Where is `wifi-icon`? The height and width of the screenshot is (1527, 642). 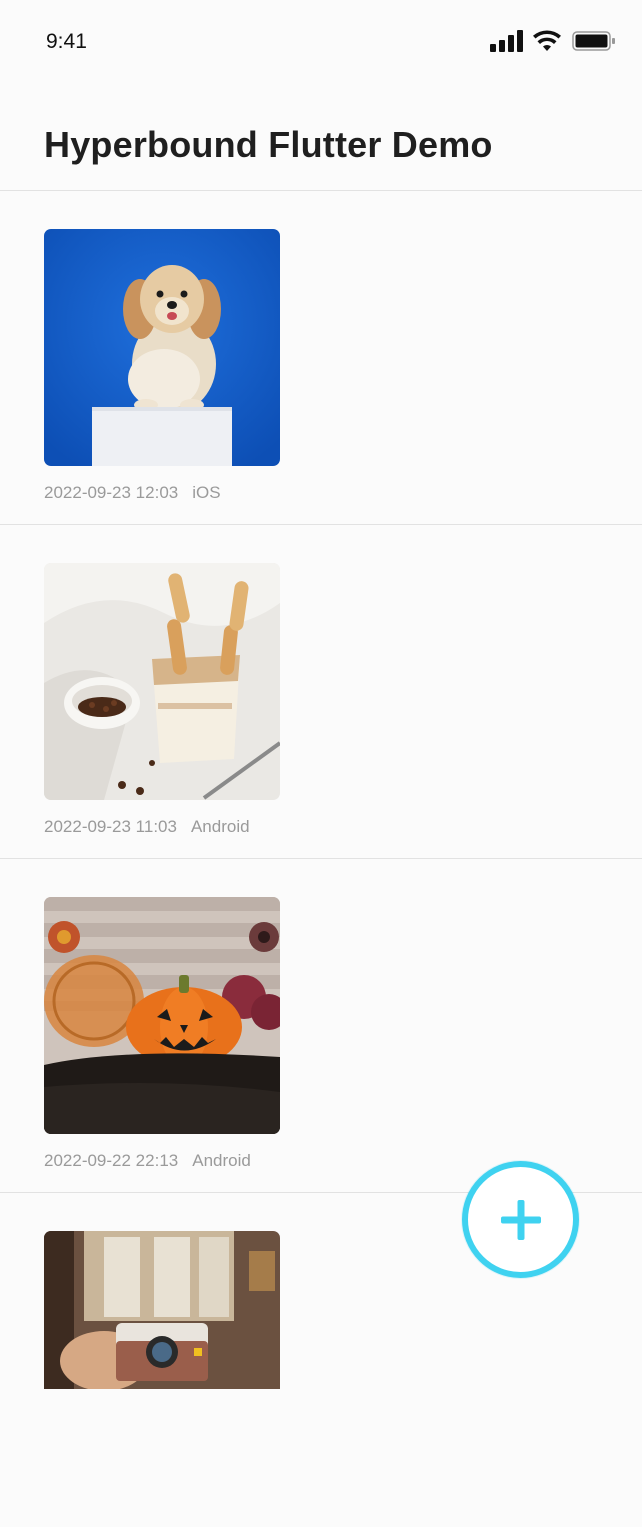 wifi-icon is located at coordinates (547, 40).